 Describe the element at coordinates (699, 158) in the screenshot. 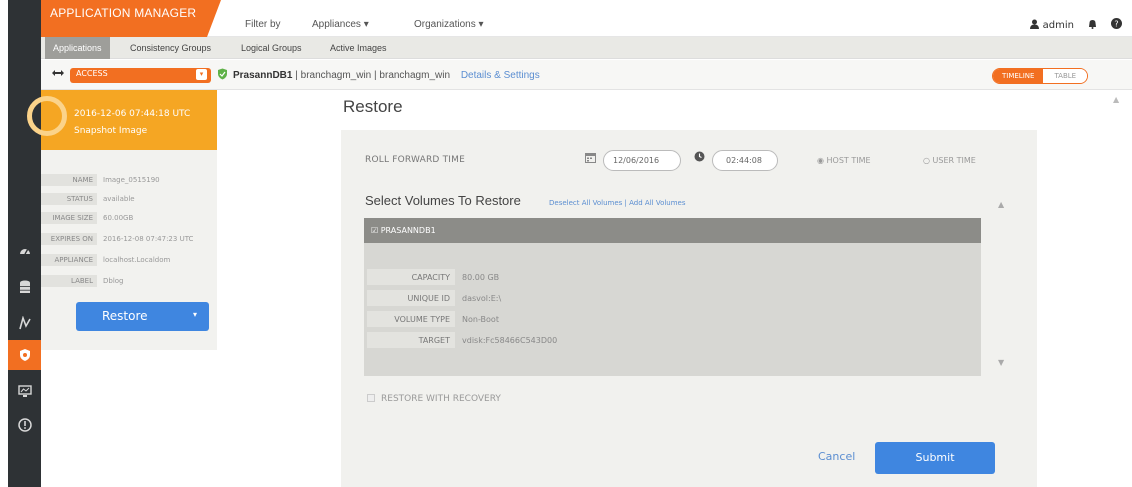

I see `clock-icon` at that location.